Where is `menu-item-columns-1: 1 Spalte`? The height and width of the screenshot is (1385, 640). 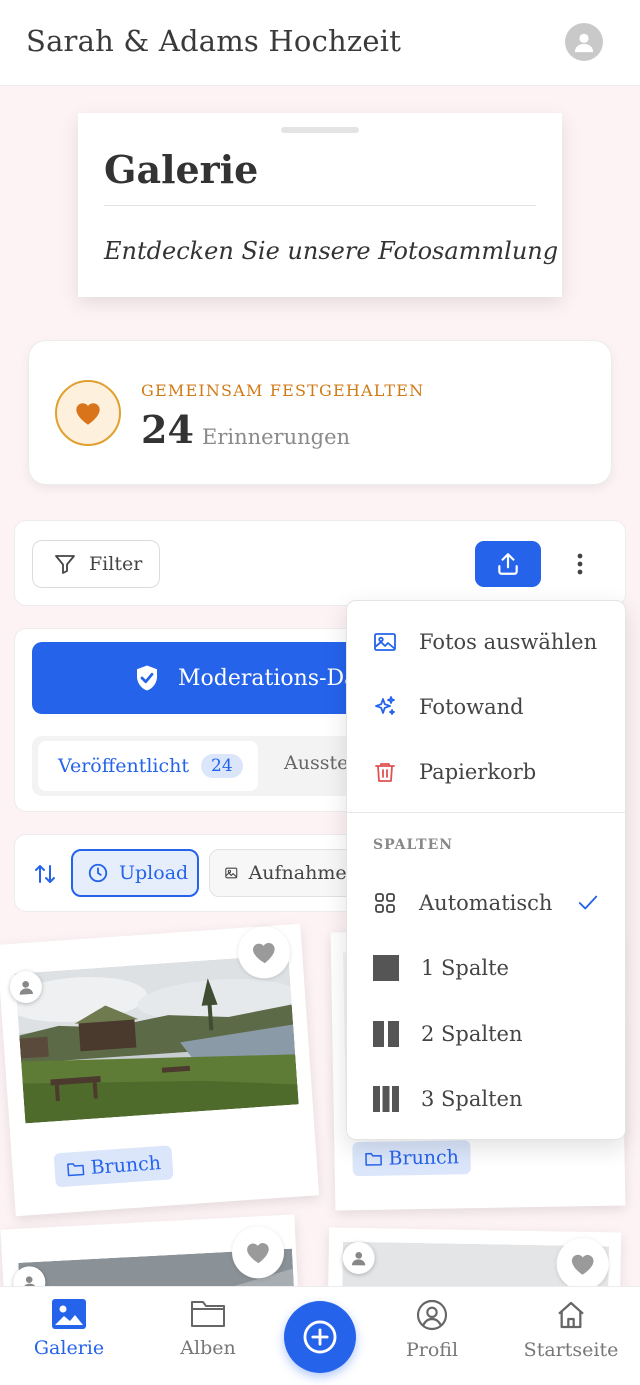
menu-item-columns-1: 1 Spalte is located at coordinates (487, 968).